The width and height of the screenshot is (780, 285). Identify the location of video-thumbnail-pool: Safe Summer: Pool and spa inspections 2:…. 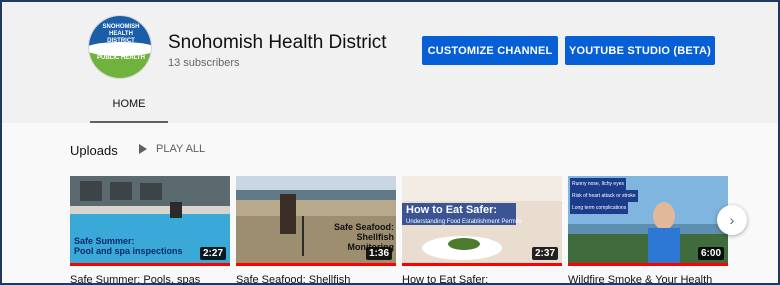
(150, 221).